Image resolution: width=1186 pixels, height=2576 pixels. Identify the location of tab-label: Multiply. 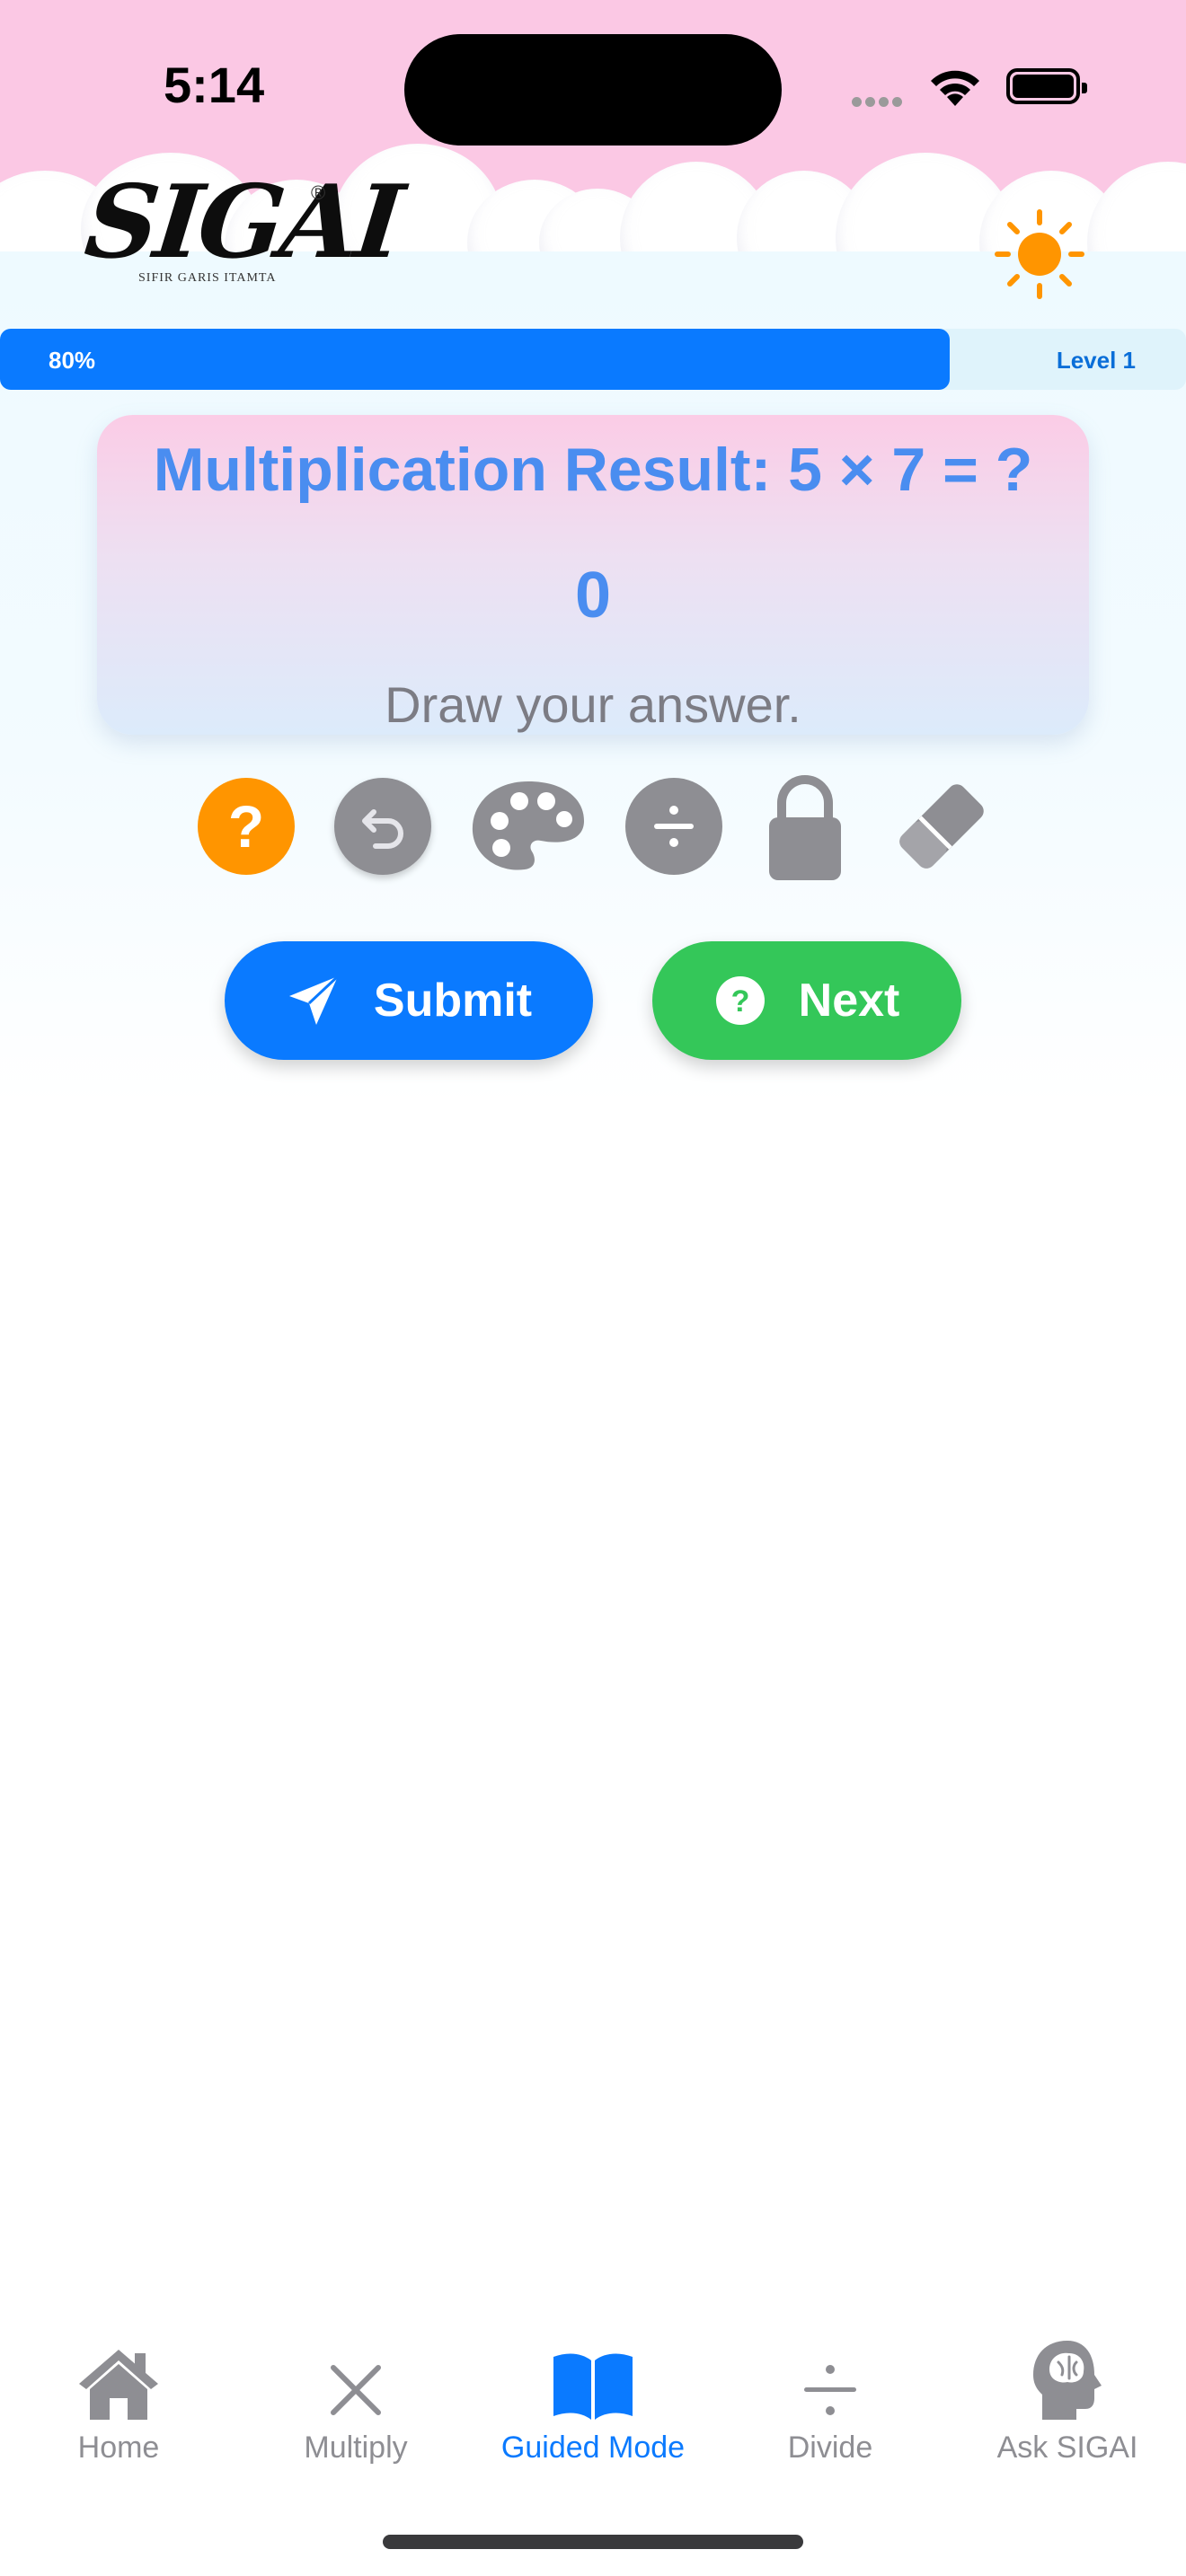
(356, 2447).